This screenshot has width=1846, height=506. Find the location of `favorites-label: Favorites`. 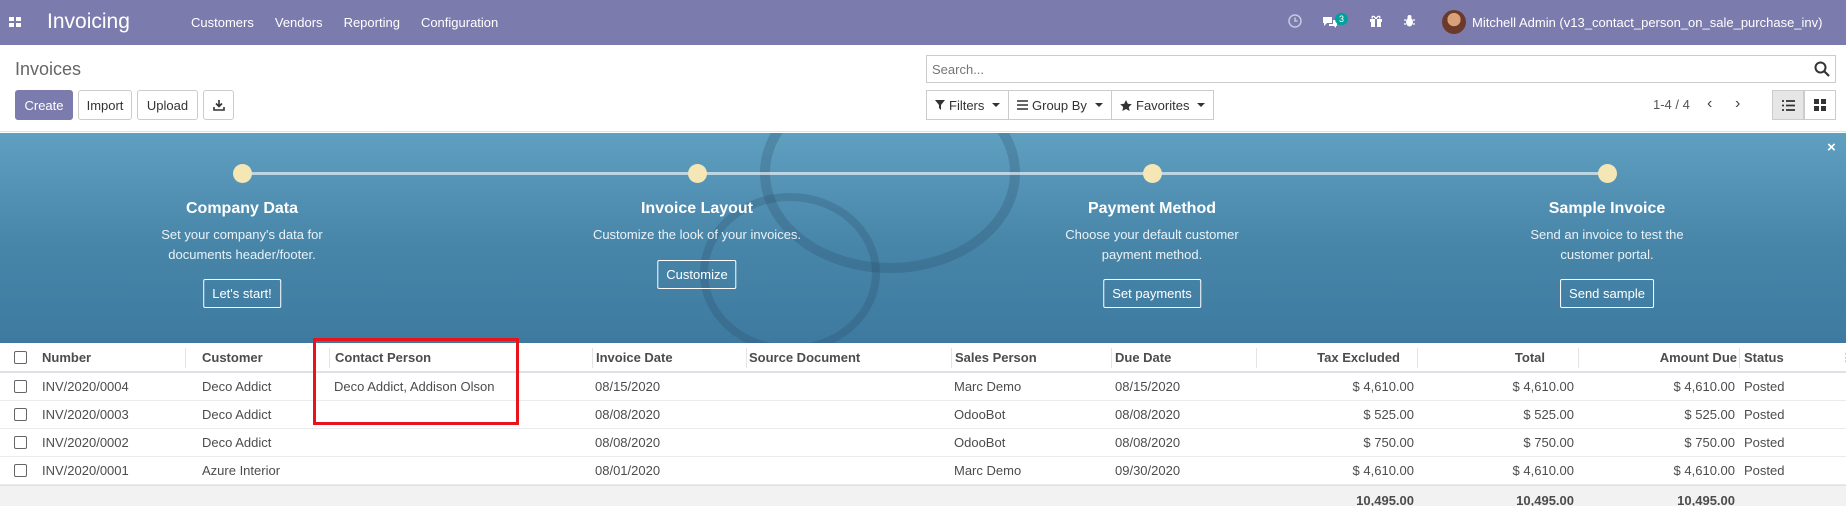

favorites-label: Favorites is located at coordinates (1163, 105).